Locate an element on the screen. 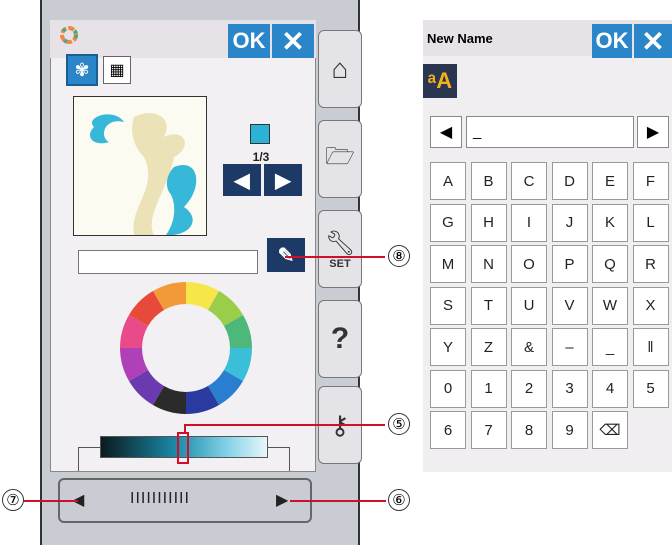 This screenshot has width=672, height=545. set-label: SET is located at coordinates (340, 263).